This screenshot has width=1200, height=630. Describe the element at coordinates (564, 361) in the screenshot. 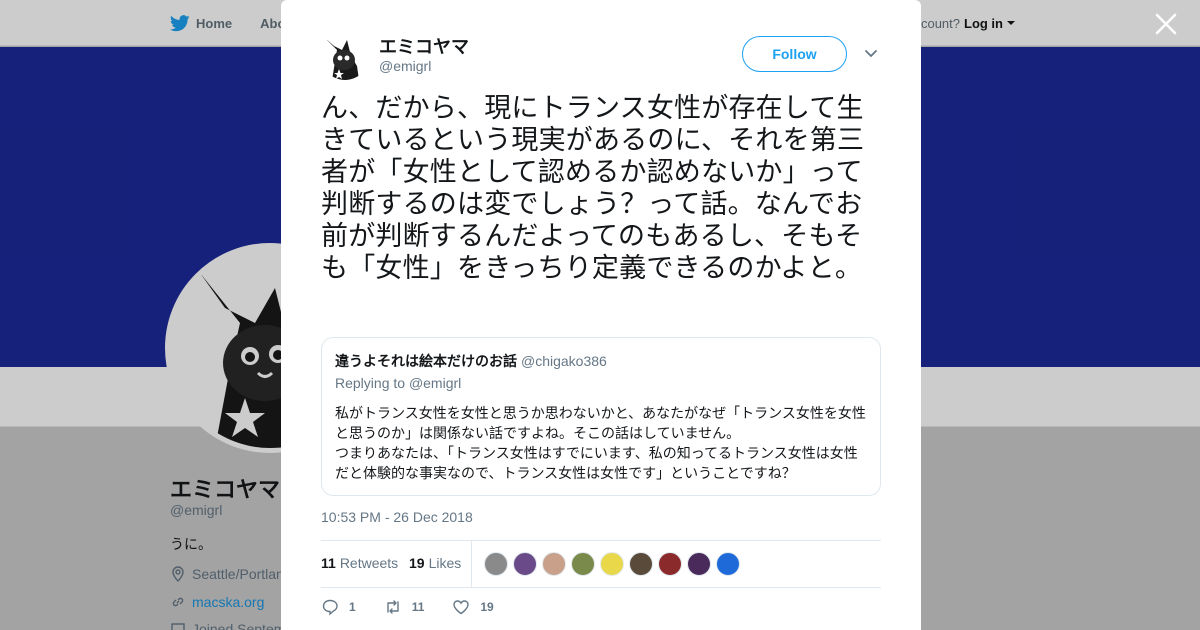

I see `quoted-author-handle: @chigako386` at that location.